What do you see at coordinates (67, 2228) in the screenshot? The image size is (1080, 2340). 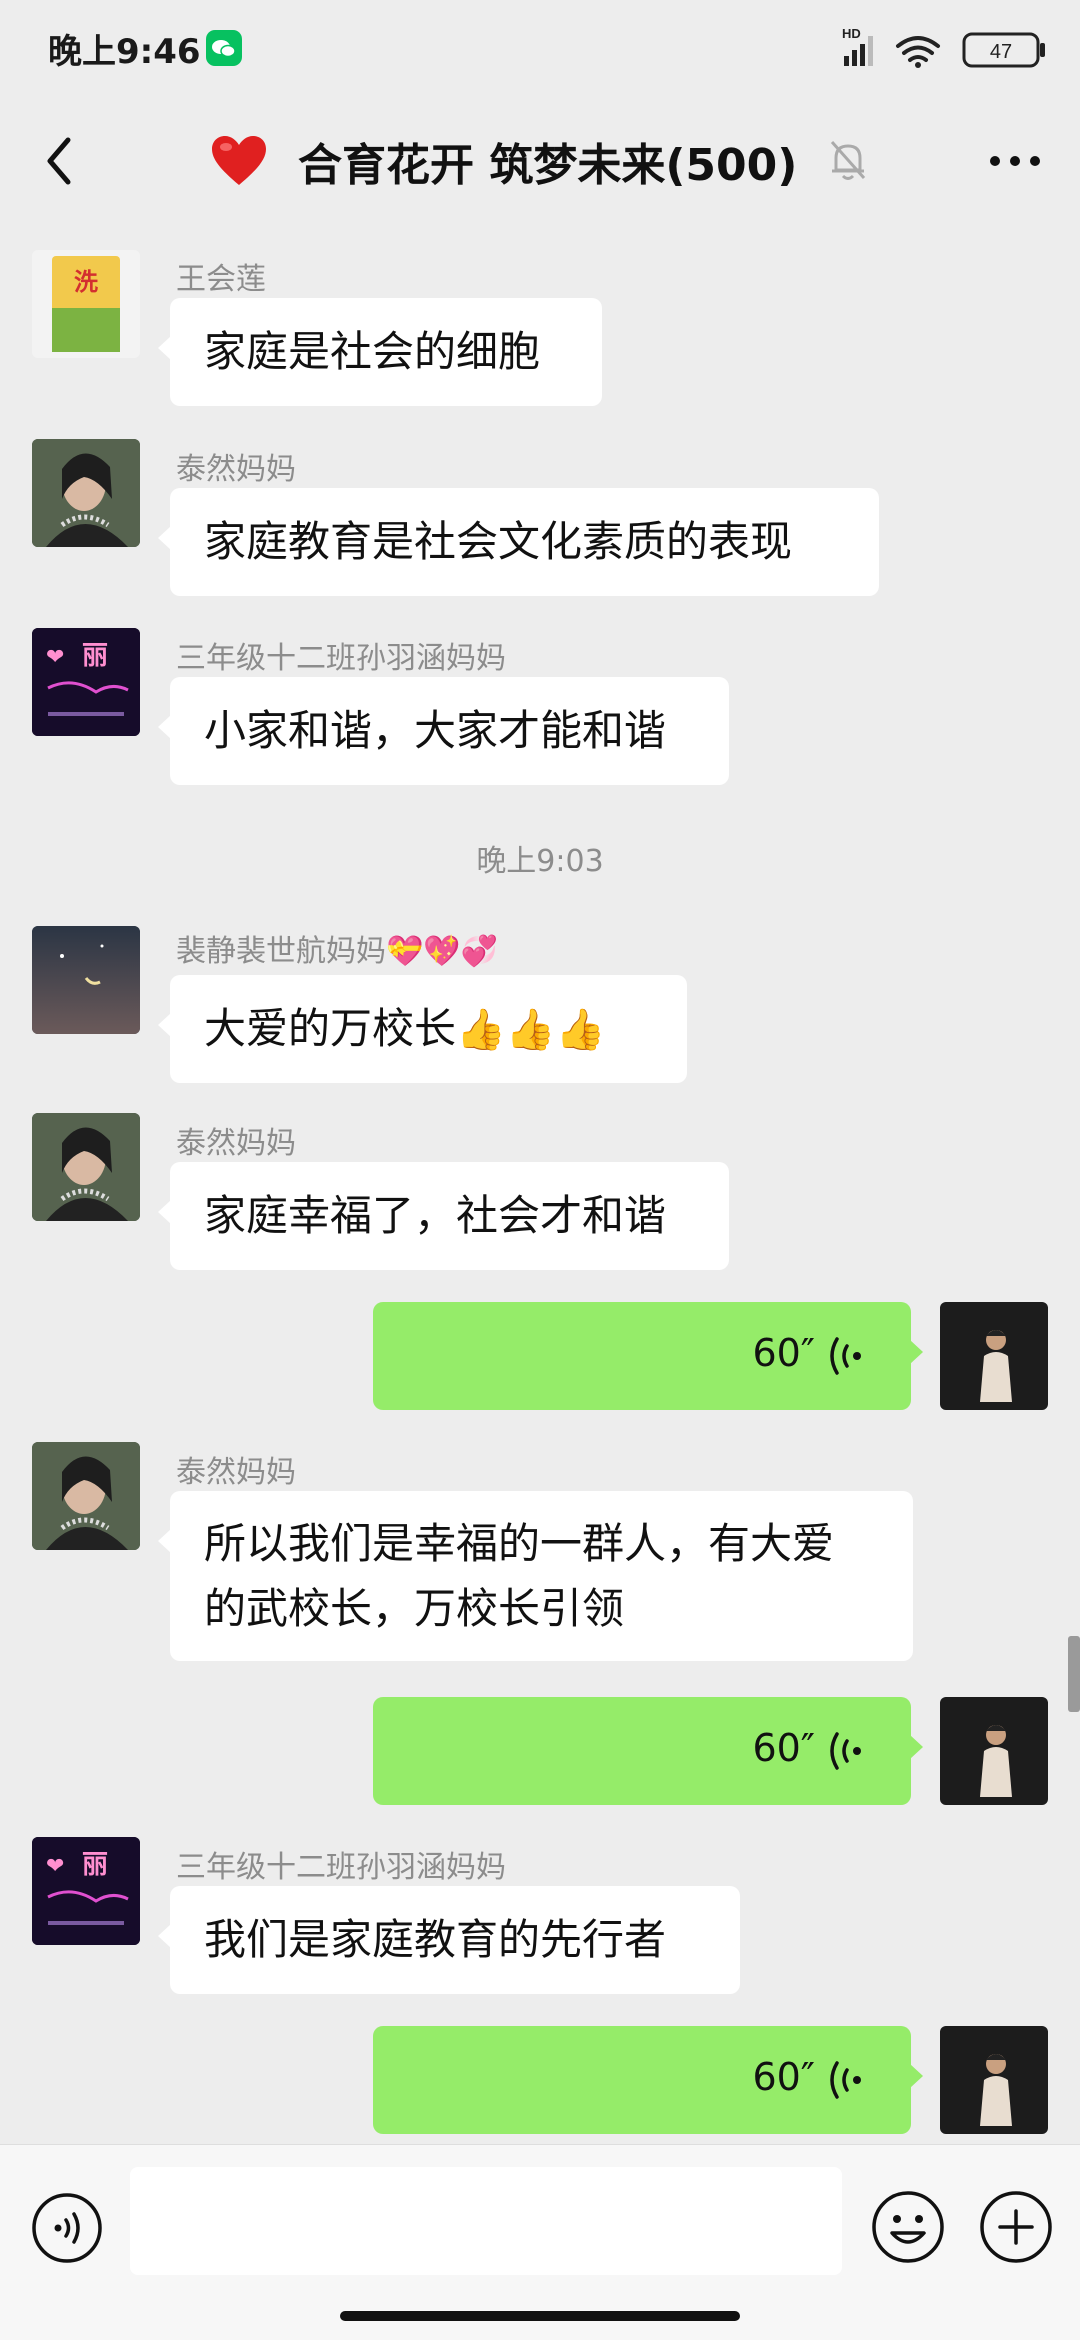 I see `voice-input-button` at bounding box center [67, 2228].